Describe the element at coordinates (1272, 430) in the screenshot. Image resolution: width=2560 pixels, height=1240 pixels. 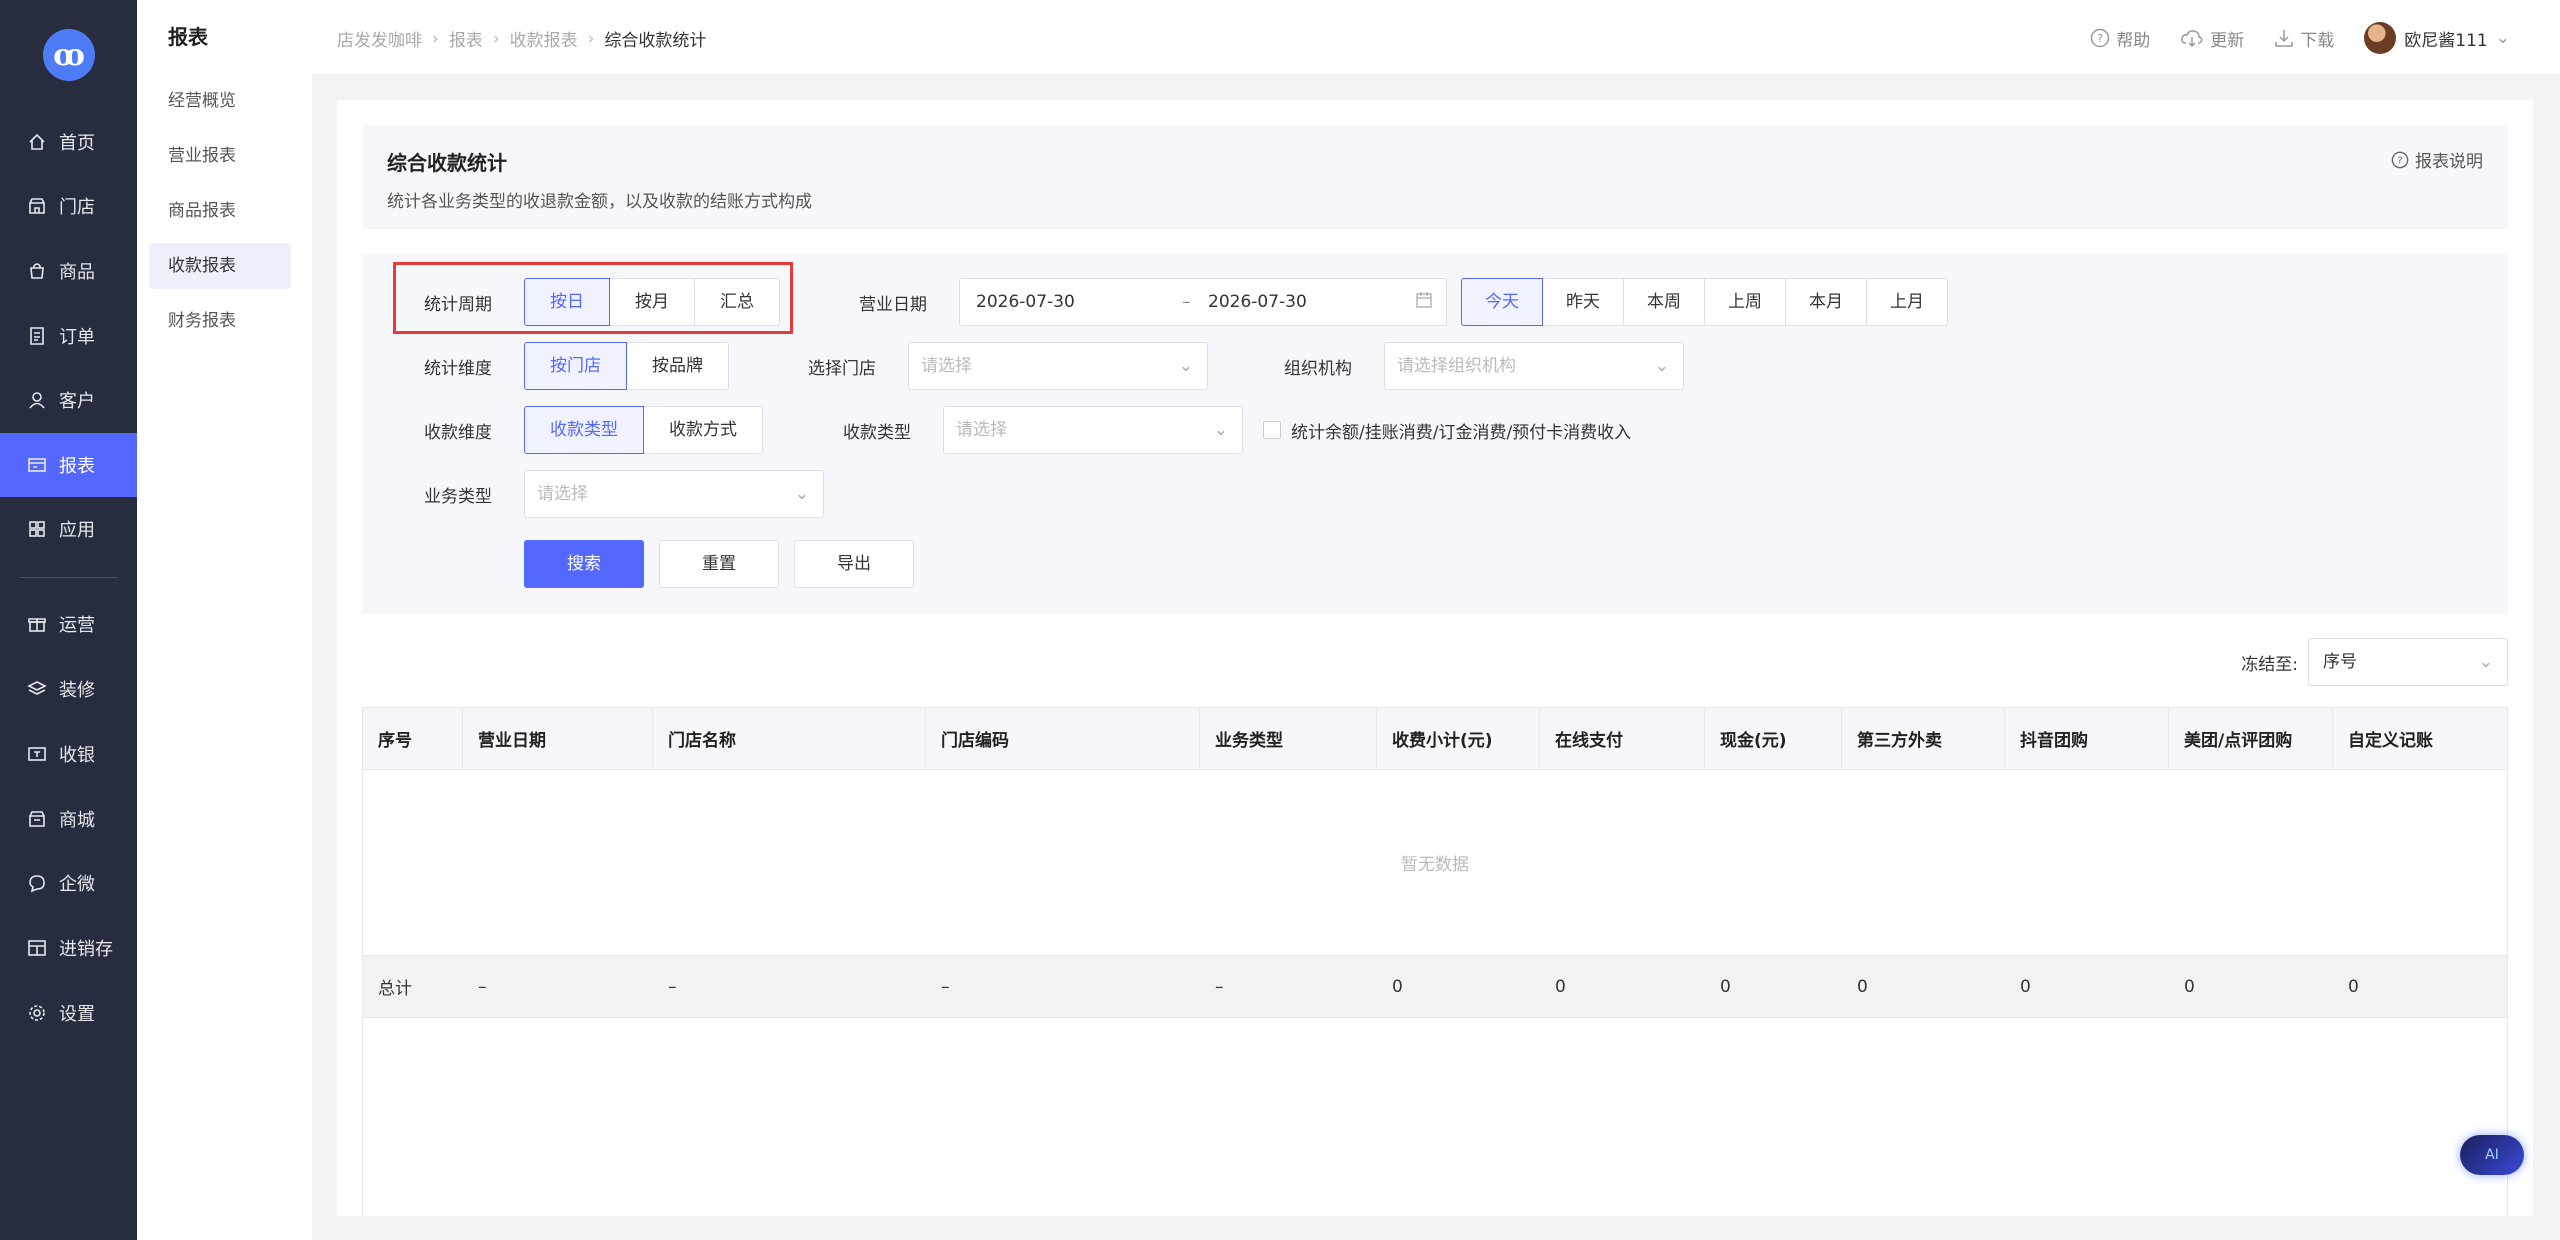
I see `income-checkbox` at that location.